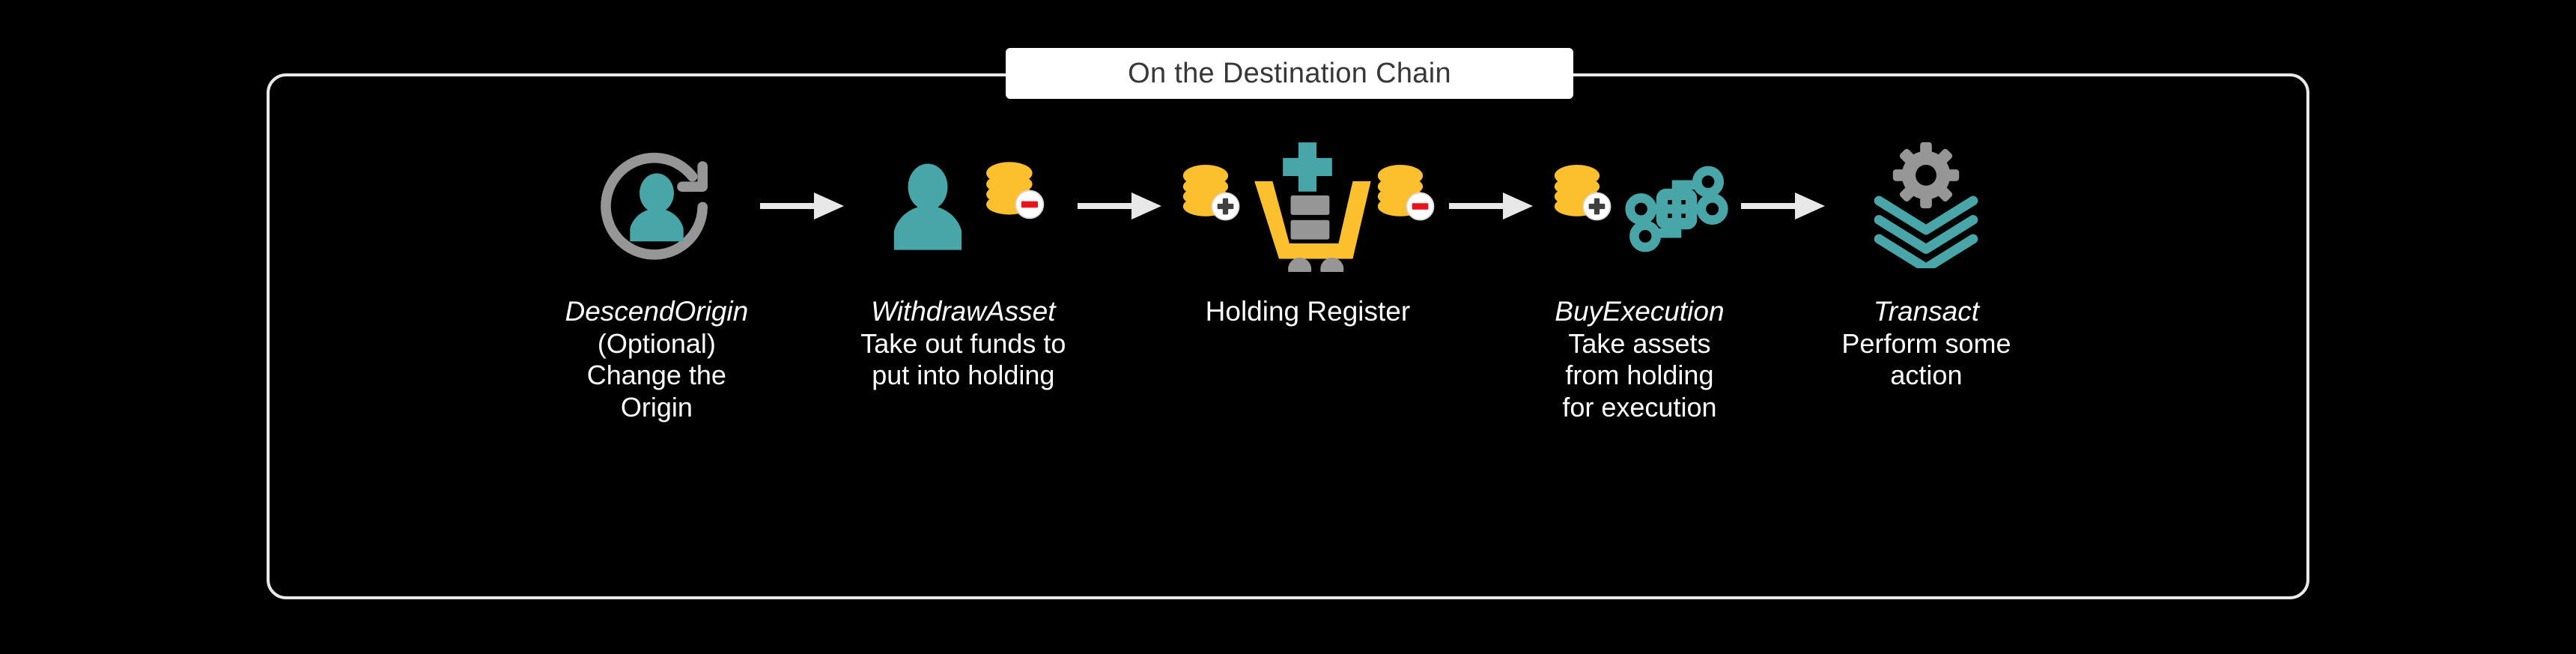 Image resolution: width=2576 pixels, height=654 pixels. Describe the element at coordinates (656, 407) in the screenshot. I see `stage-desc-line: Origin` at that location.